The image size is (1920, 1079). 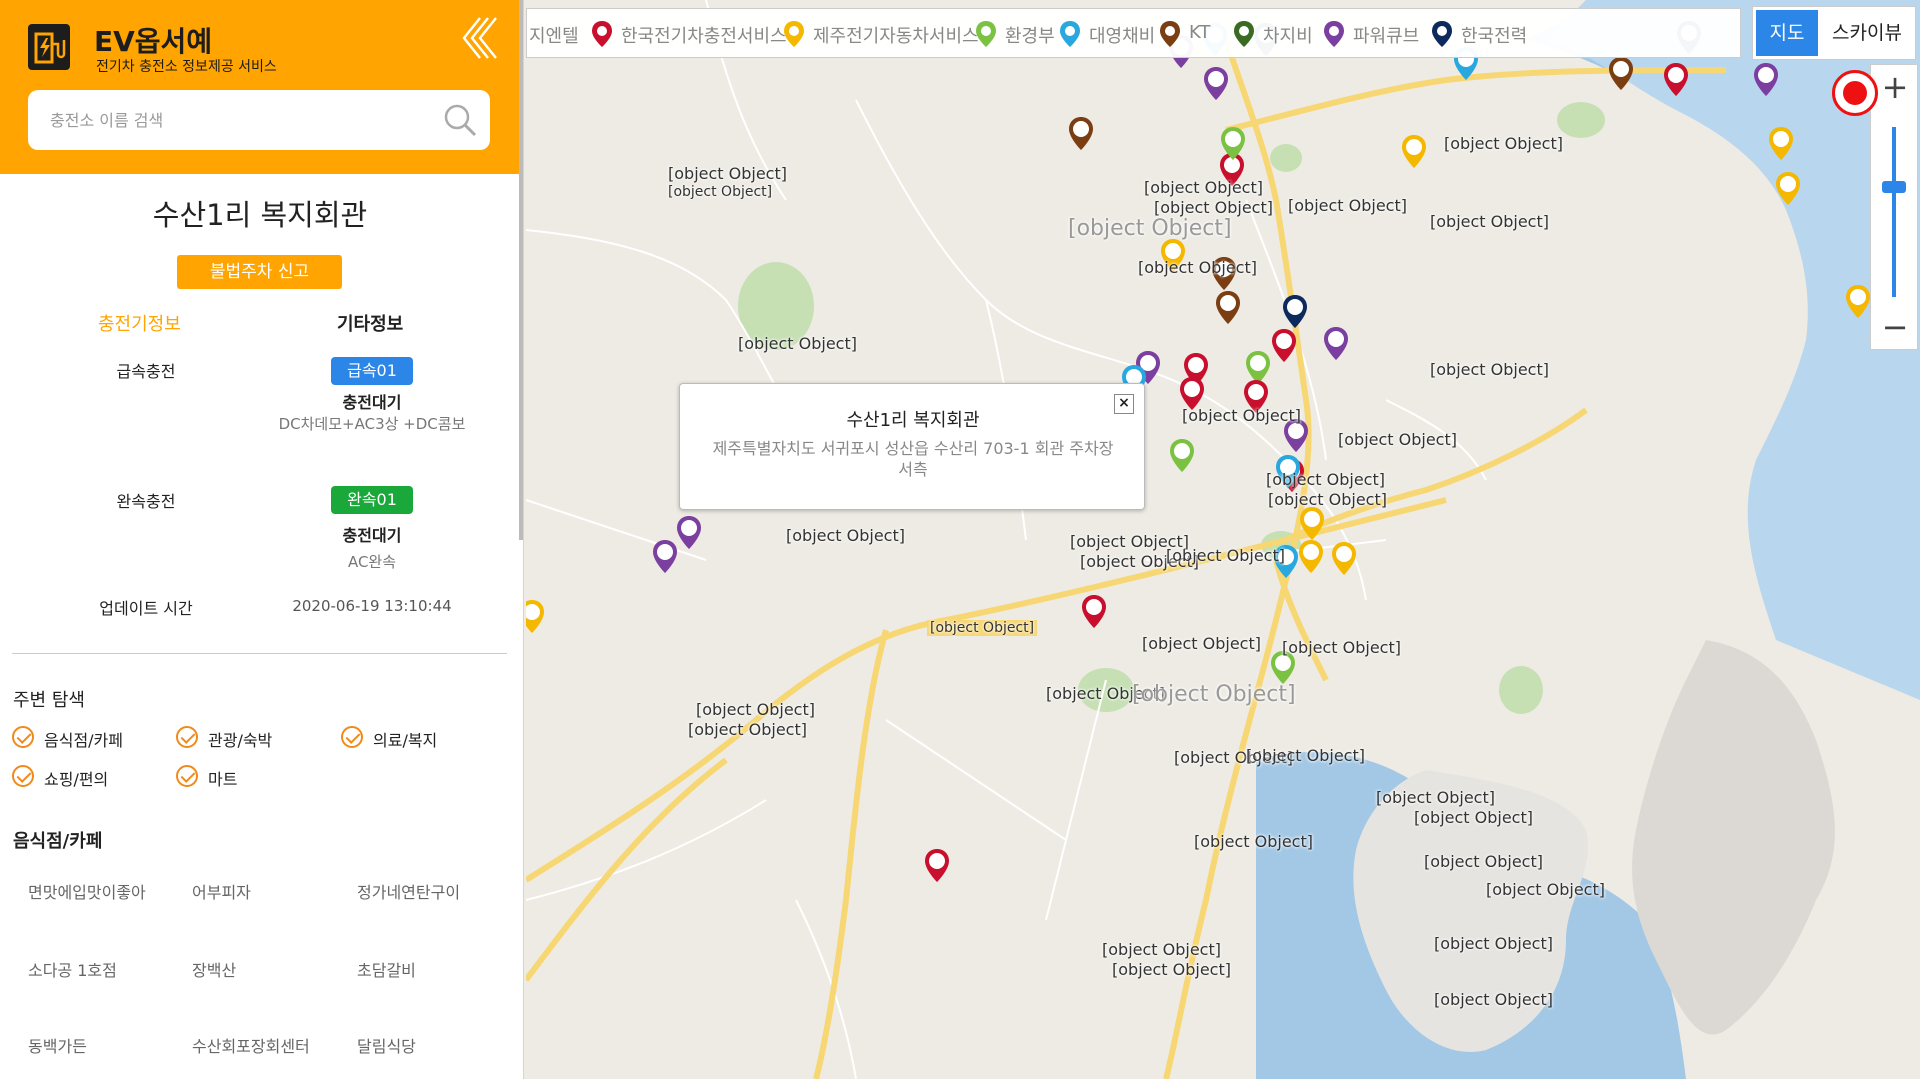 What do you see at coordinates (267, 1047) in the screenshot?
I see `restaurant-item: 수산회포장회센터` at bounding box center [267, 1047].